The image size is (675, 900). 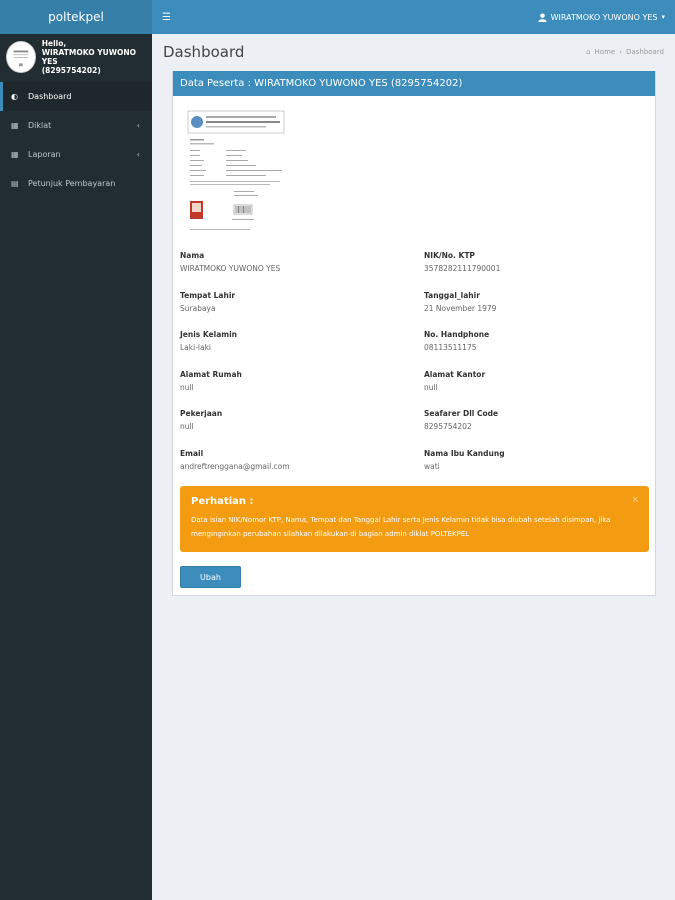 I want to click on user-panel: Hello, WIRATMOKO YUWONO YES (8295754202), so click(x=76, y=56).